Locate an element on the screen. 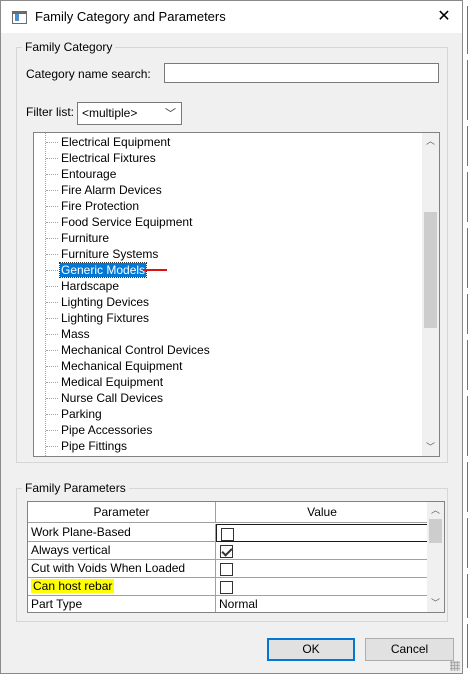 The image size is (471, 674). window-icon is located at coordinates (19, 17).